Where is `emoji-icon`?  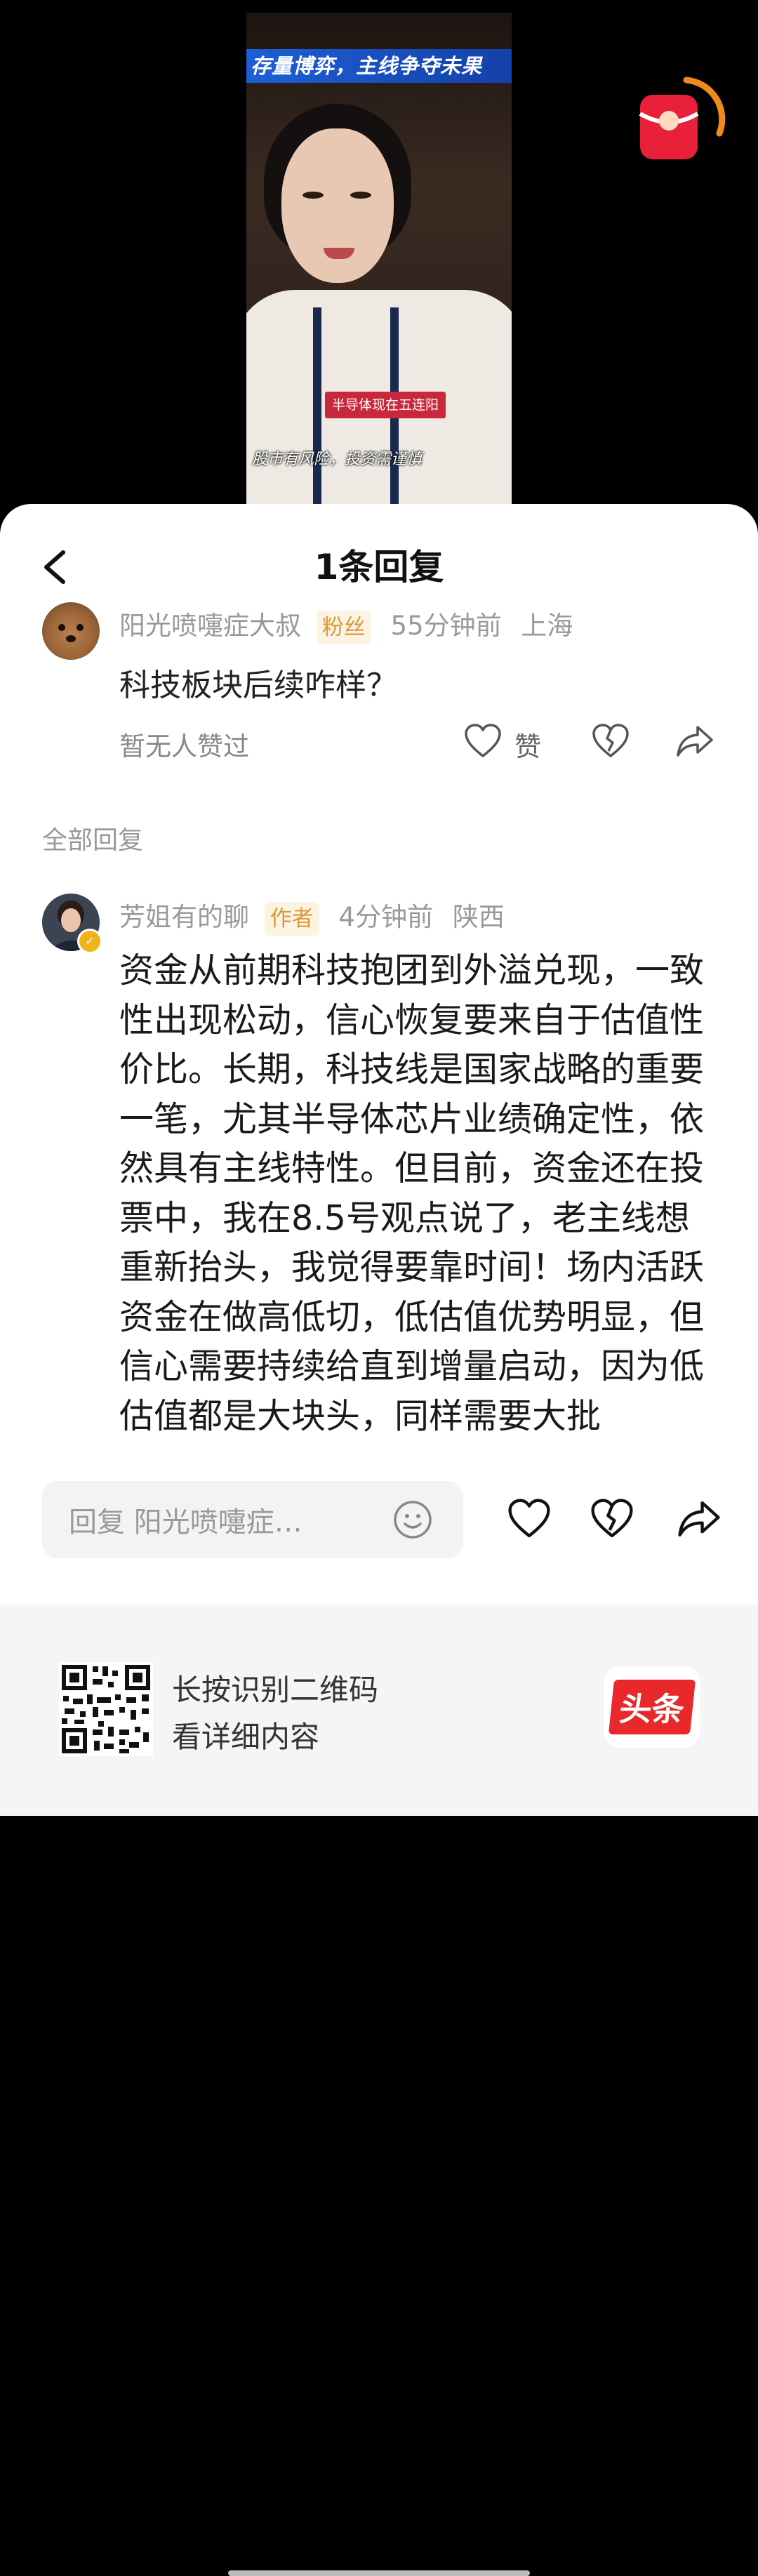 emoji-icon is located at coordinates (413, 1520).